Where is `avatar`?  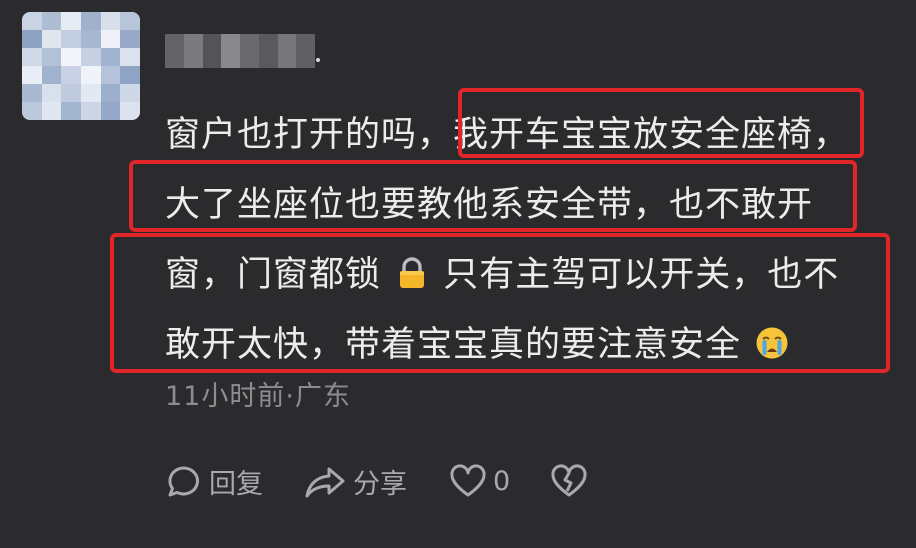 avatar is located at coordinates (81, 66).